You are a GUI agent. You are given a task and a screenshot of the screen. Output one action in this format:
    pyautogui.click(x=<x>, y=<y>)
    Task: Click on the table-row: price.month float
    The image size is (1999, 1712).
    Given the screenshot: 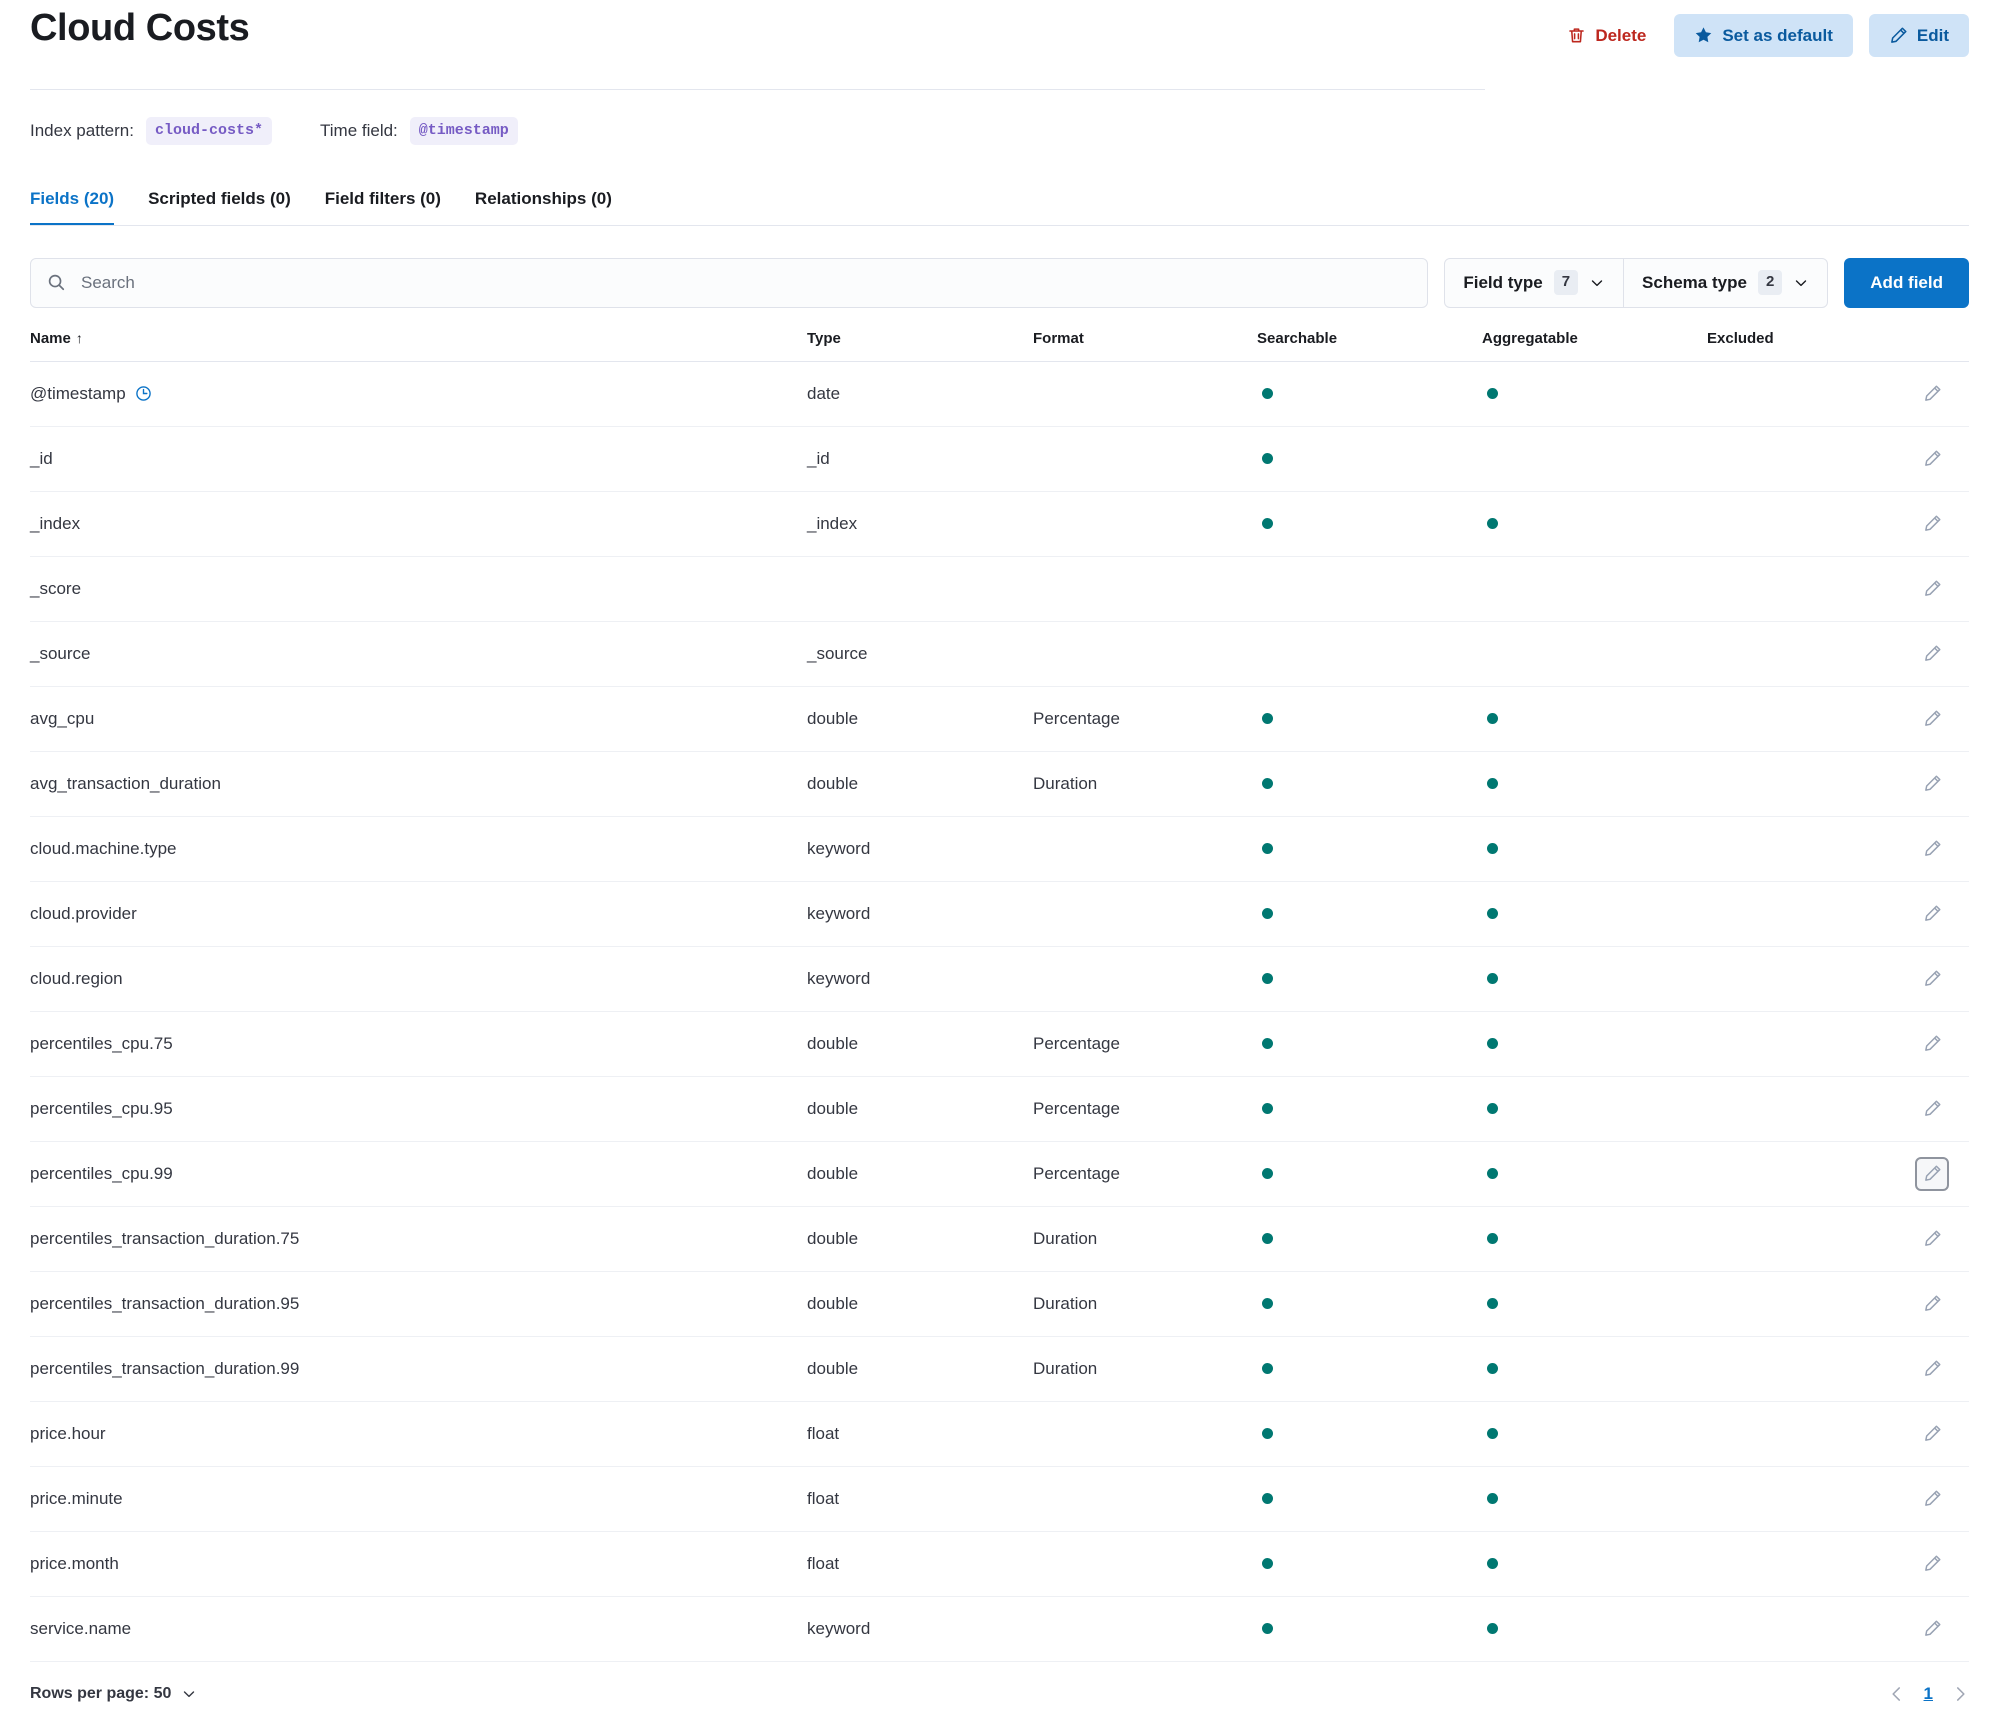 What is the action you would take?
    pyautogui.click(x=999, y=1564)
    